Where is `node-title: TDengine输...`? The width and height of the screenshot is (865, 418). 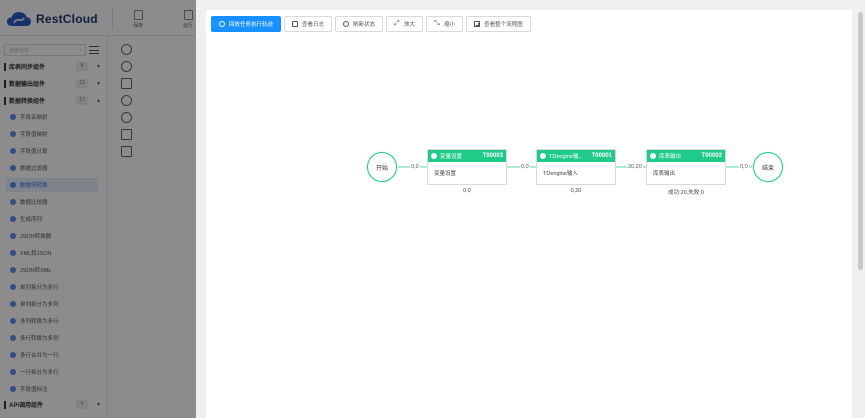
node-title: TDengine输... is located at coordinates (566, 157).